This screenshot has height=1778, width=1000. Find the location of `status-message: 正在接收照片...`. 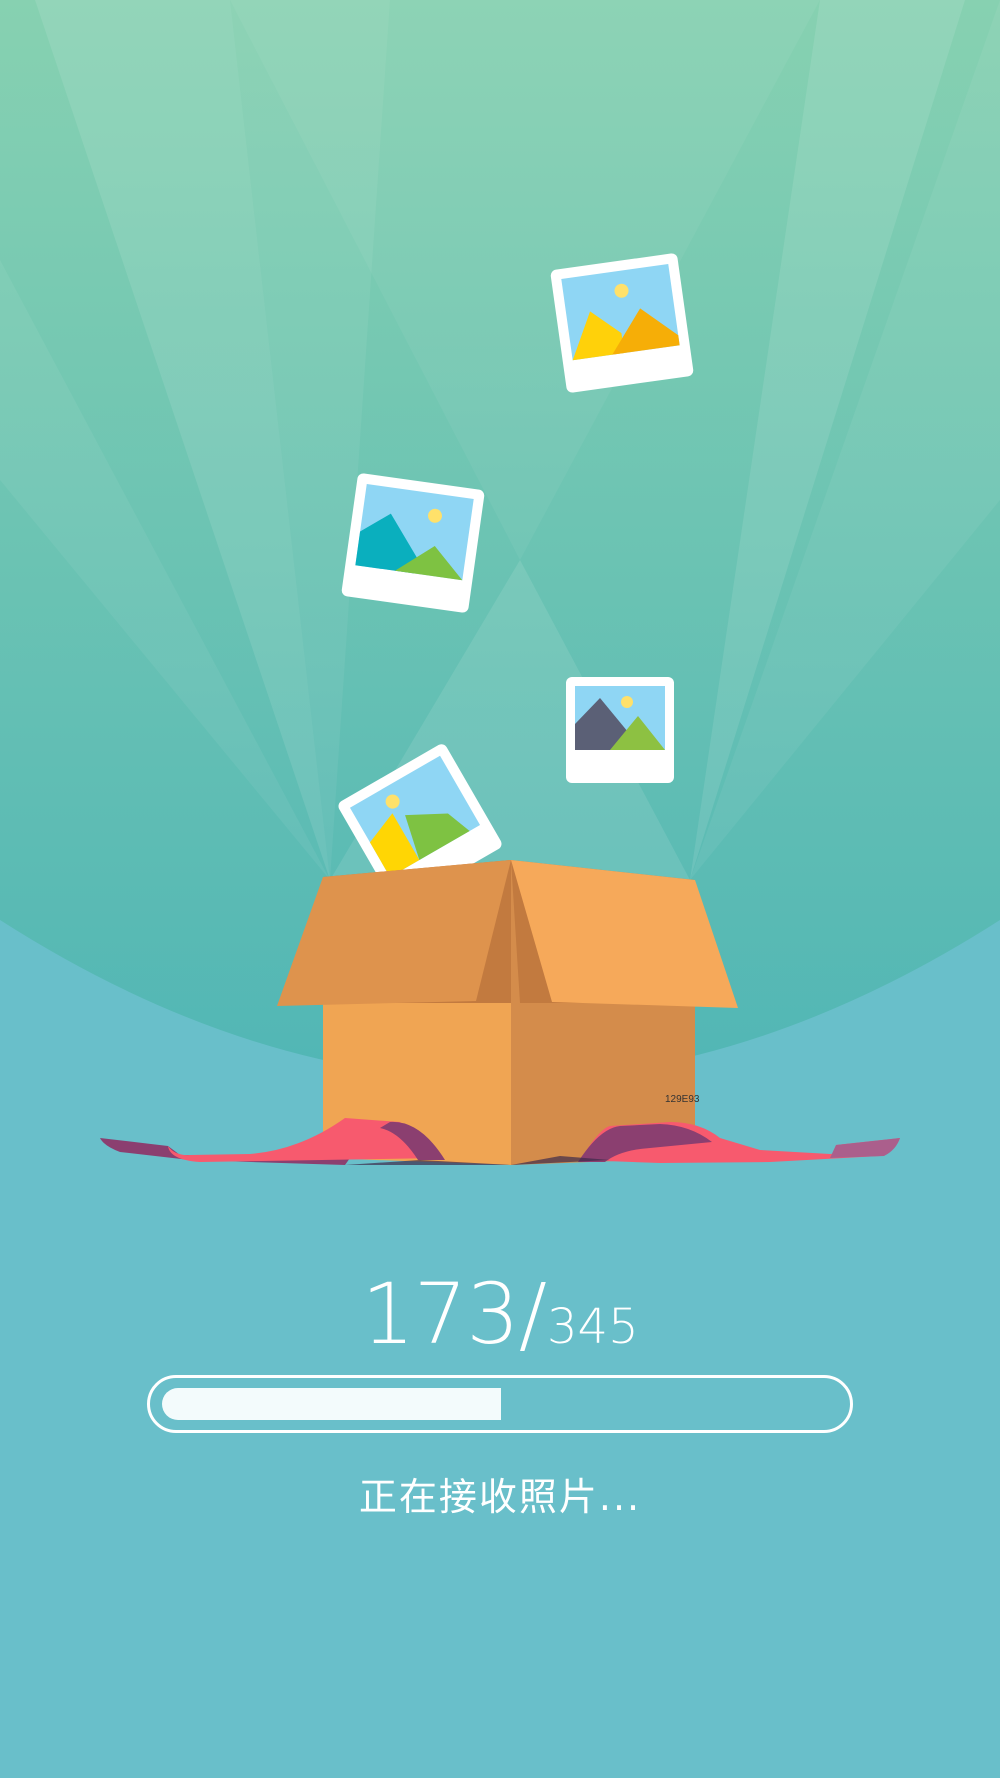

status-message: 正在接收照片... is located at coordinates (500, 1497).